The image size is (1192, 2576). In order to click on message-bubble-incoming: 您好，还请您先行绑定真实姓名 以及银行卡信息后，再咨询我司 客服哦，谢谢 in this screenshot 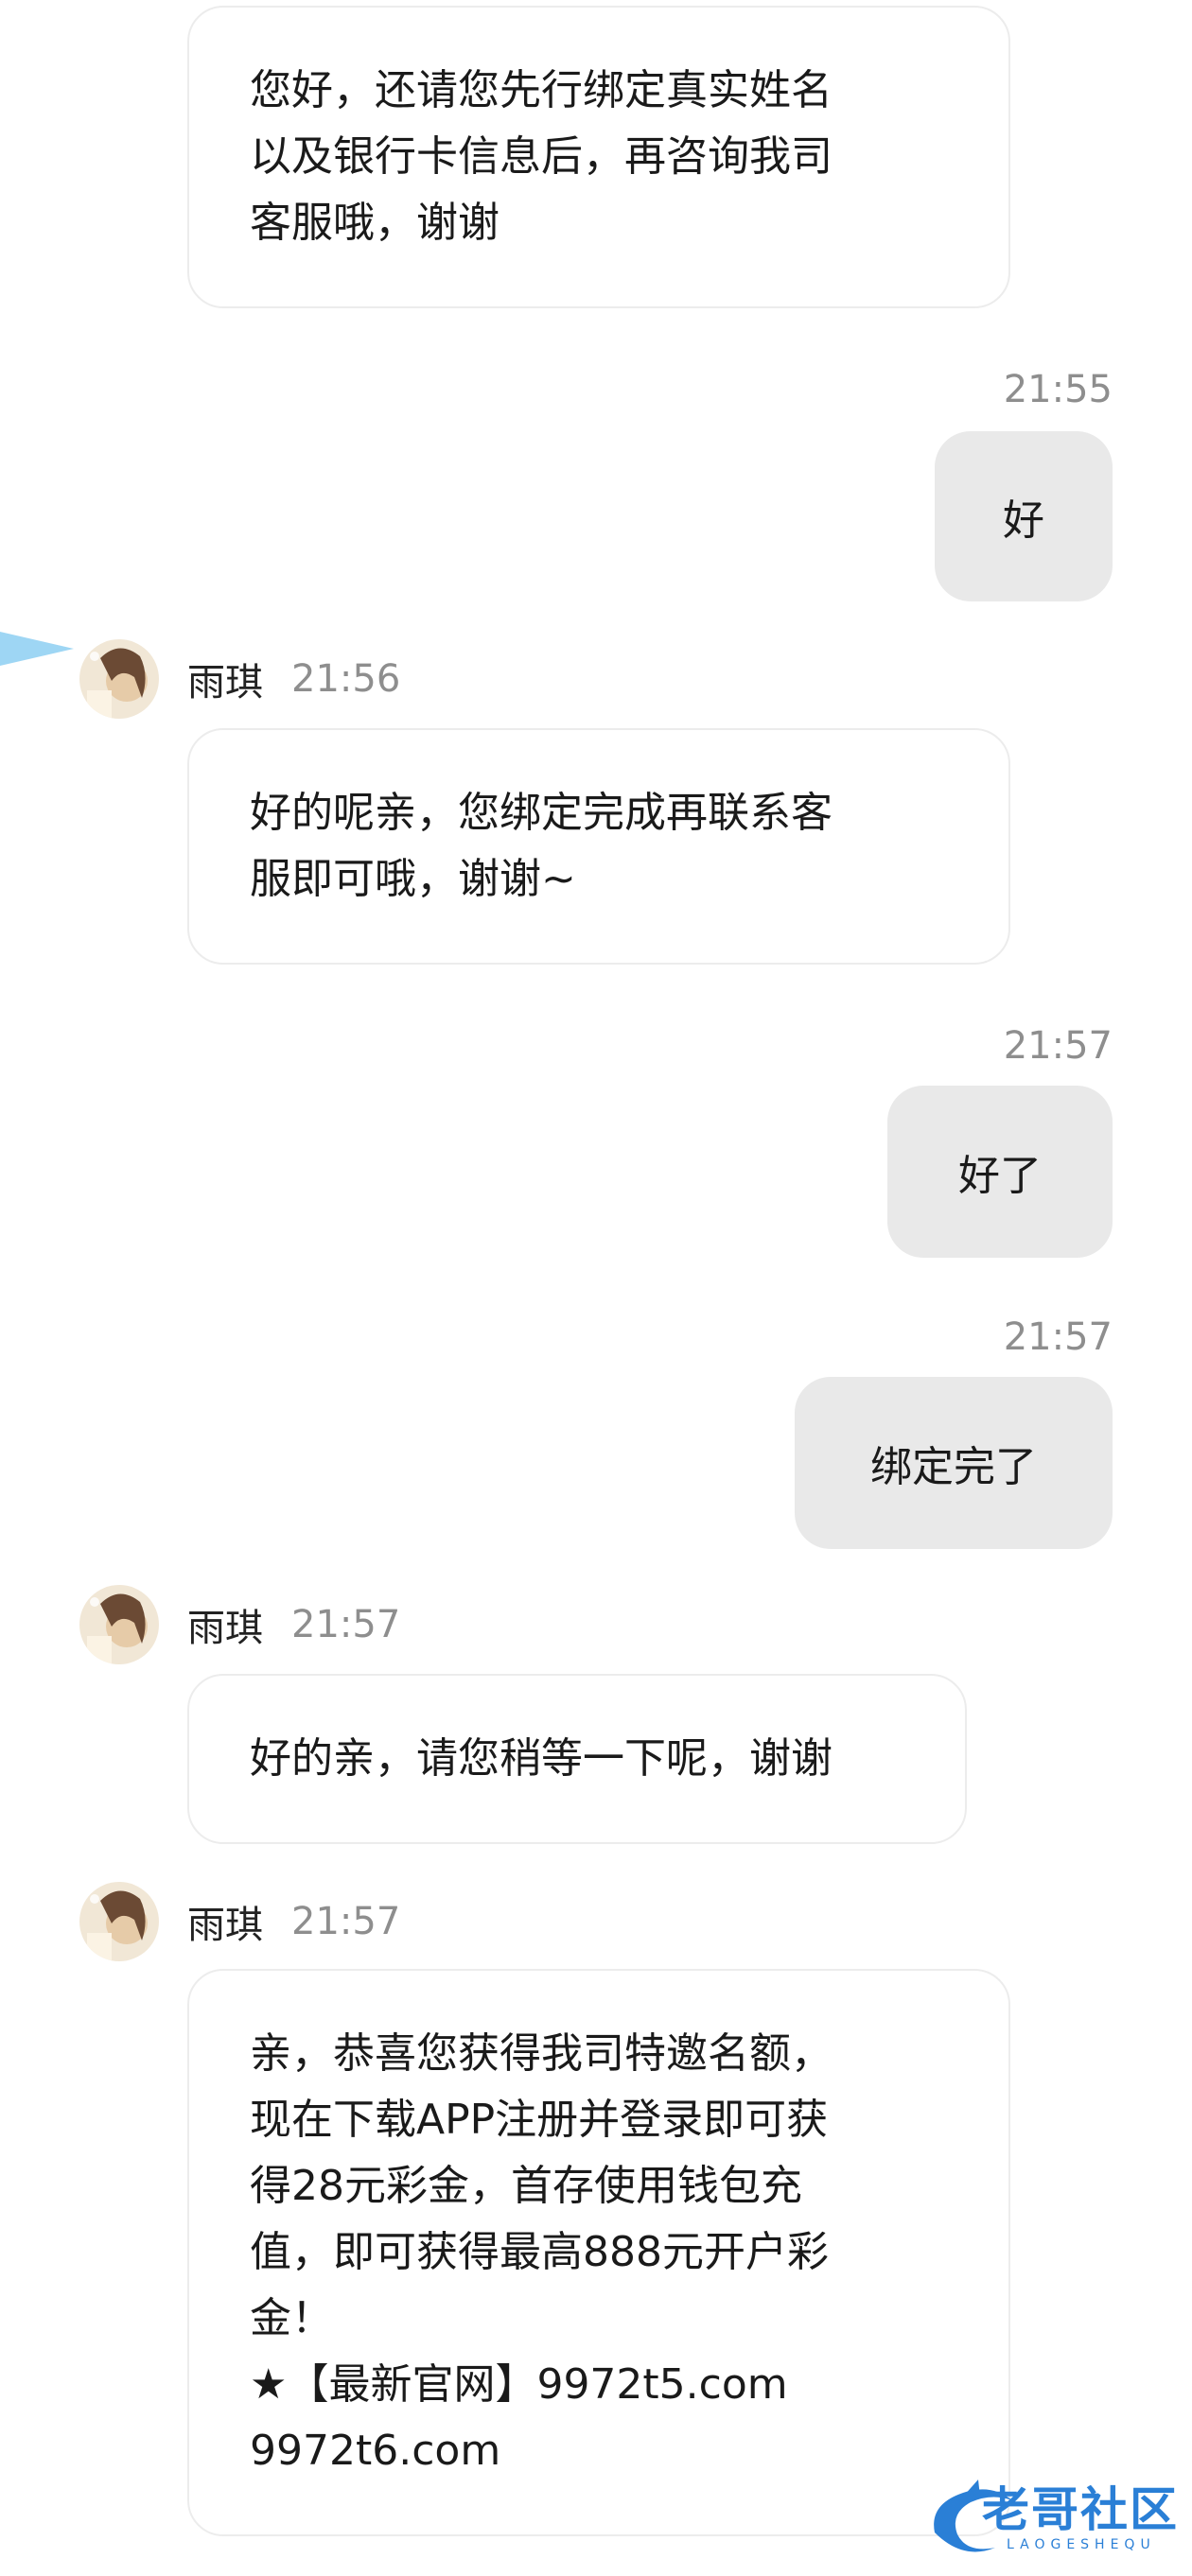, I will do `click(598, 157)`.